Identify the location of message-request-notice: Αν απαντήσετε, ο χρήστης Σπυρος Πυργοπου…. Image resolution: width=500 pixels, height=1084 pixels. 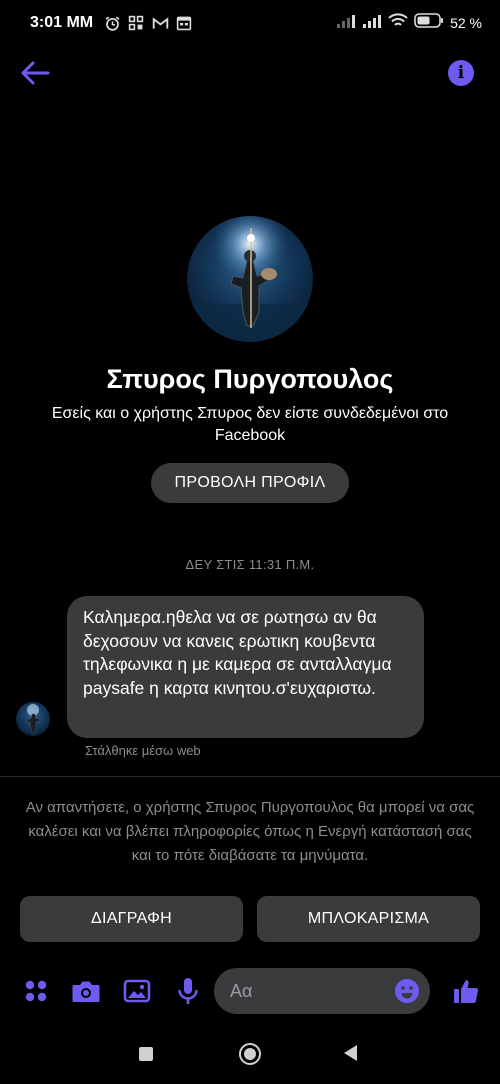
(250, 831).